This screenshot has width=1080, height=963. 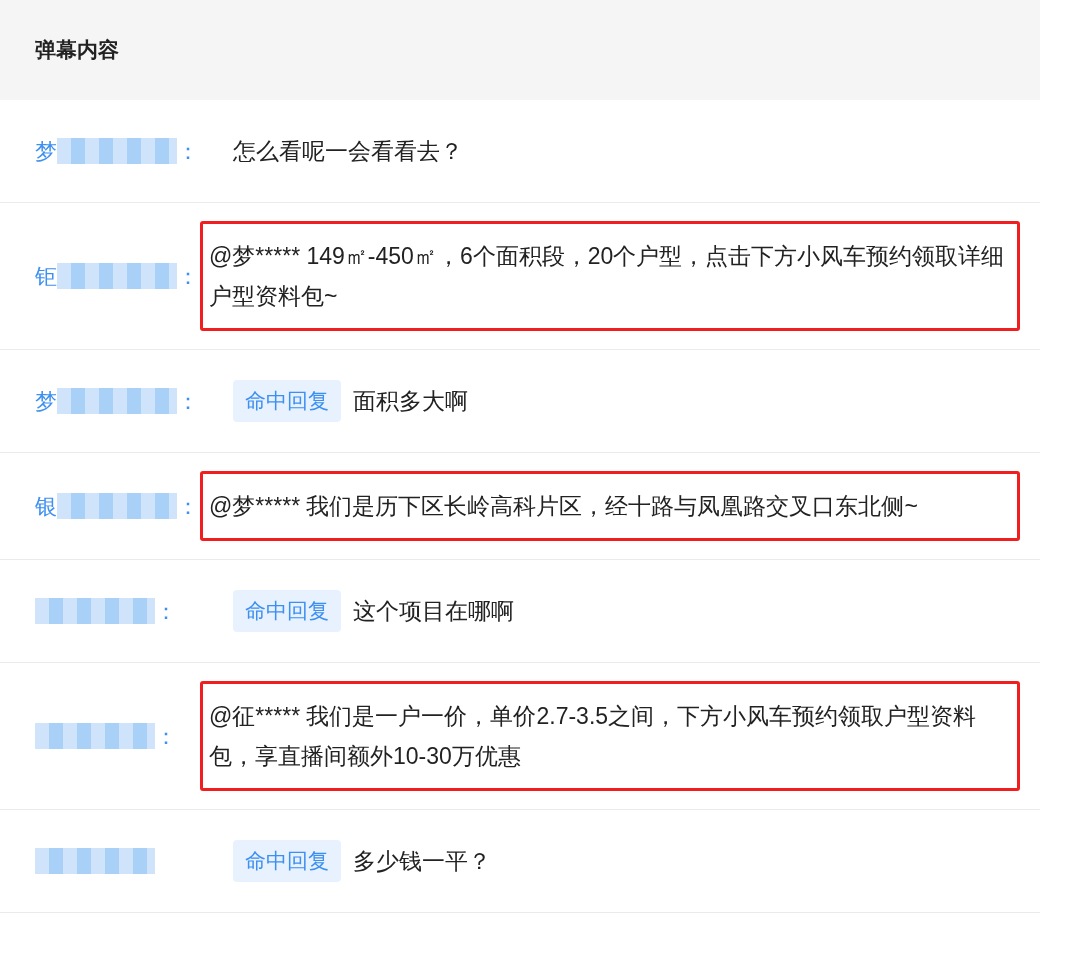 What do you see at coordinates (410, 401) in the screenshot?
I see `comment-text: 面积多大啊` at bounding box center [410, 401].